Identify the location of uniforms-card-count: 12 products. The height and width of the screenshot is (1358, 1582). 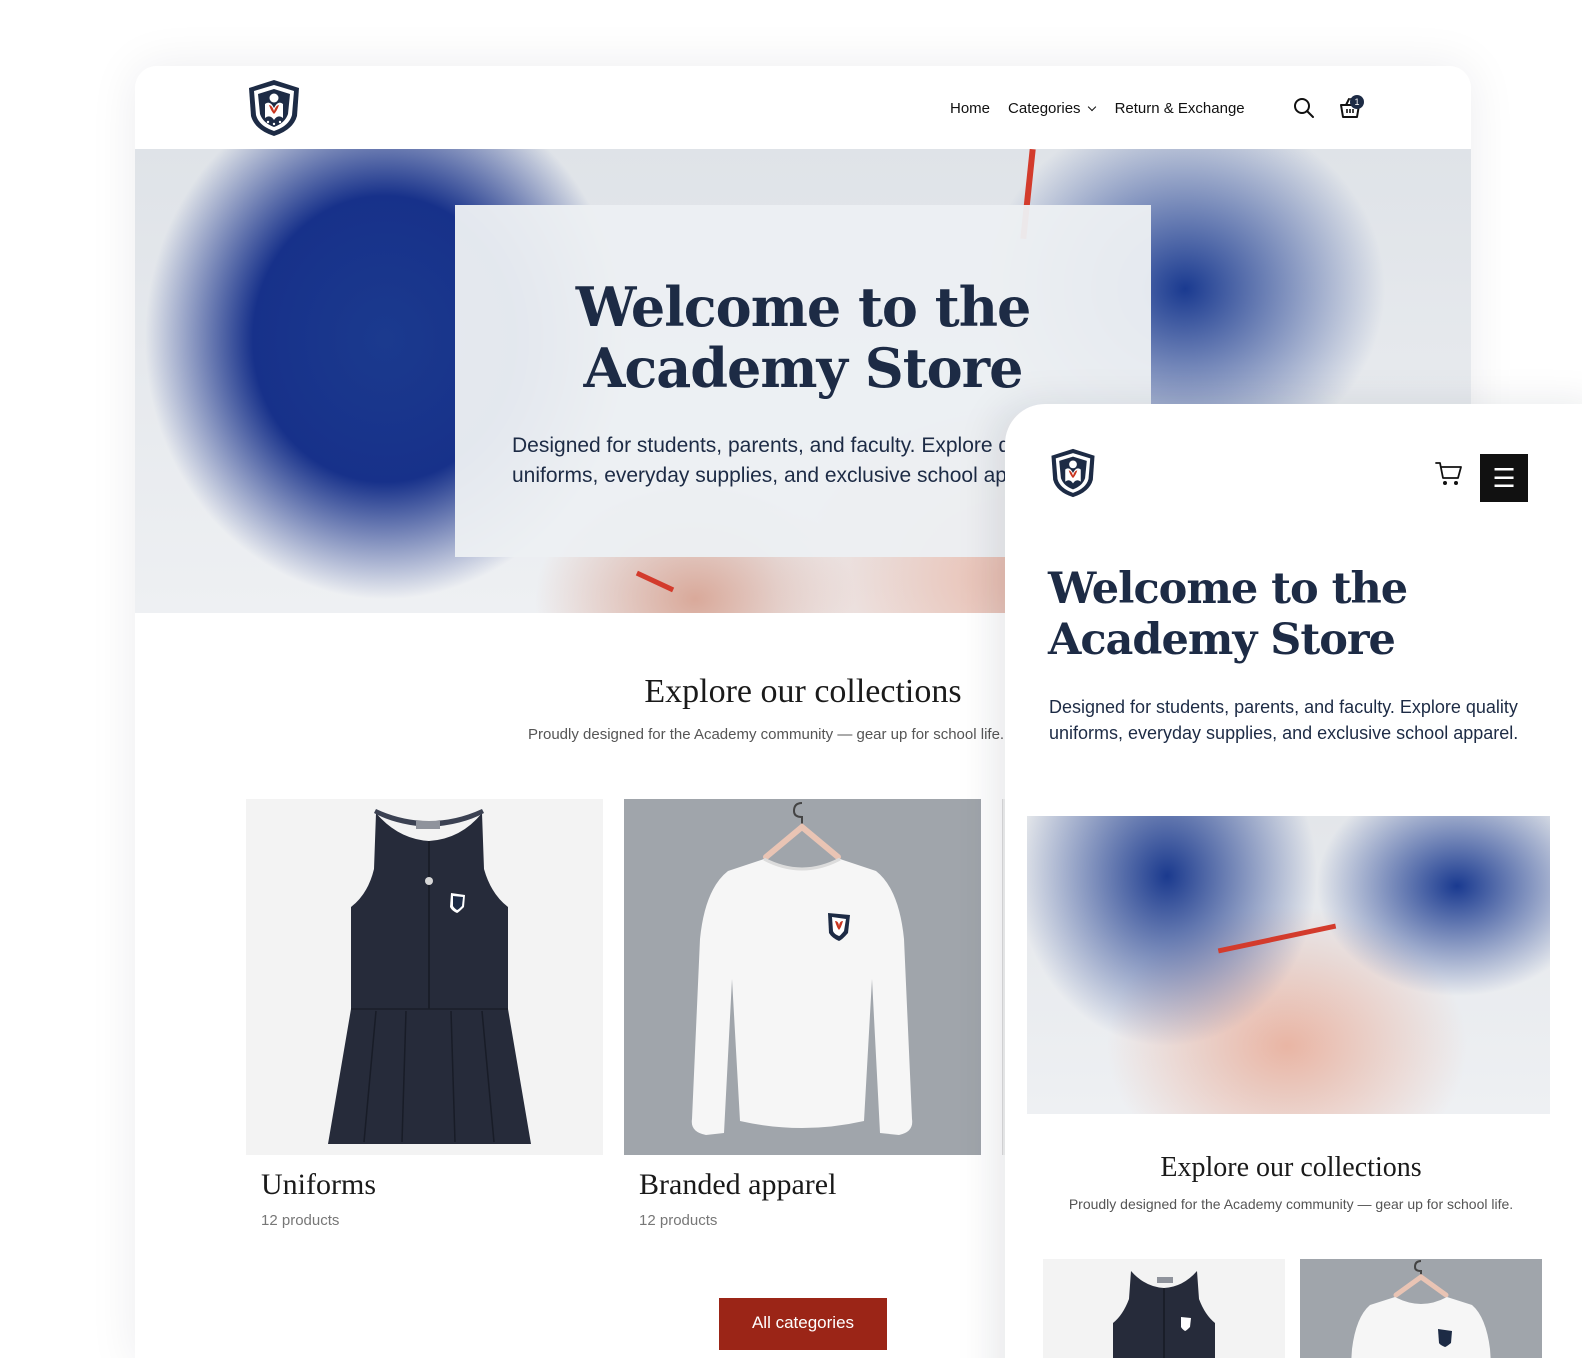
(300, 1220).